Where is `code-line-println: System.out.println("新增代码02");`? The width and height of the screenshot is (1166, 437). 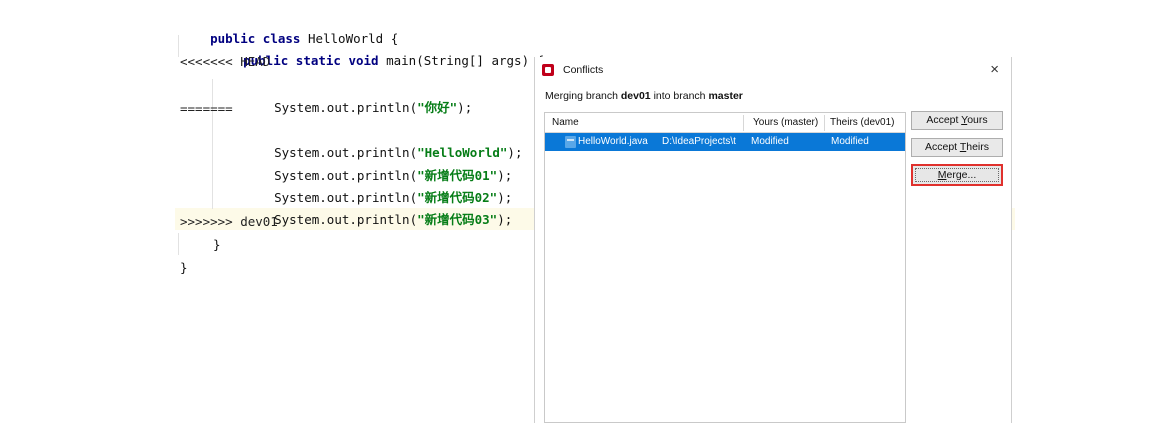
code-line-println: System.out.println("新增代码02"); is located at coordinates (378, 185).